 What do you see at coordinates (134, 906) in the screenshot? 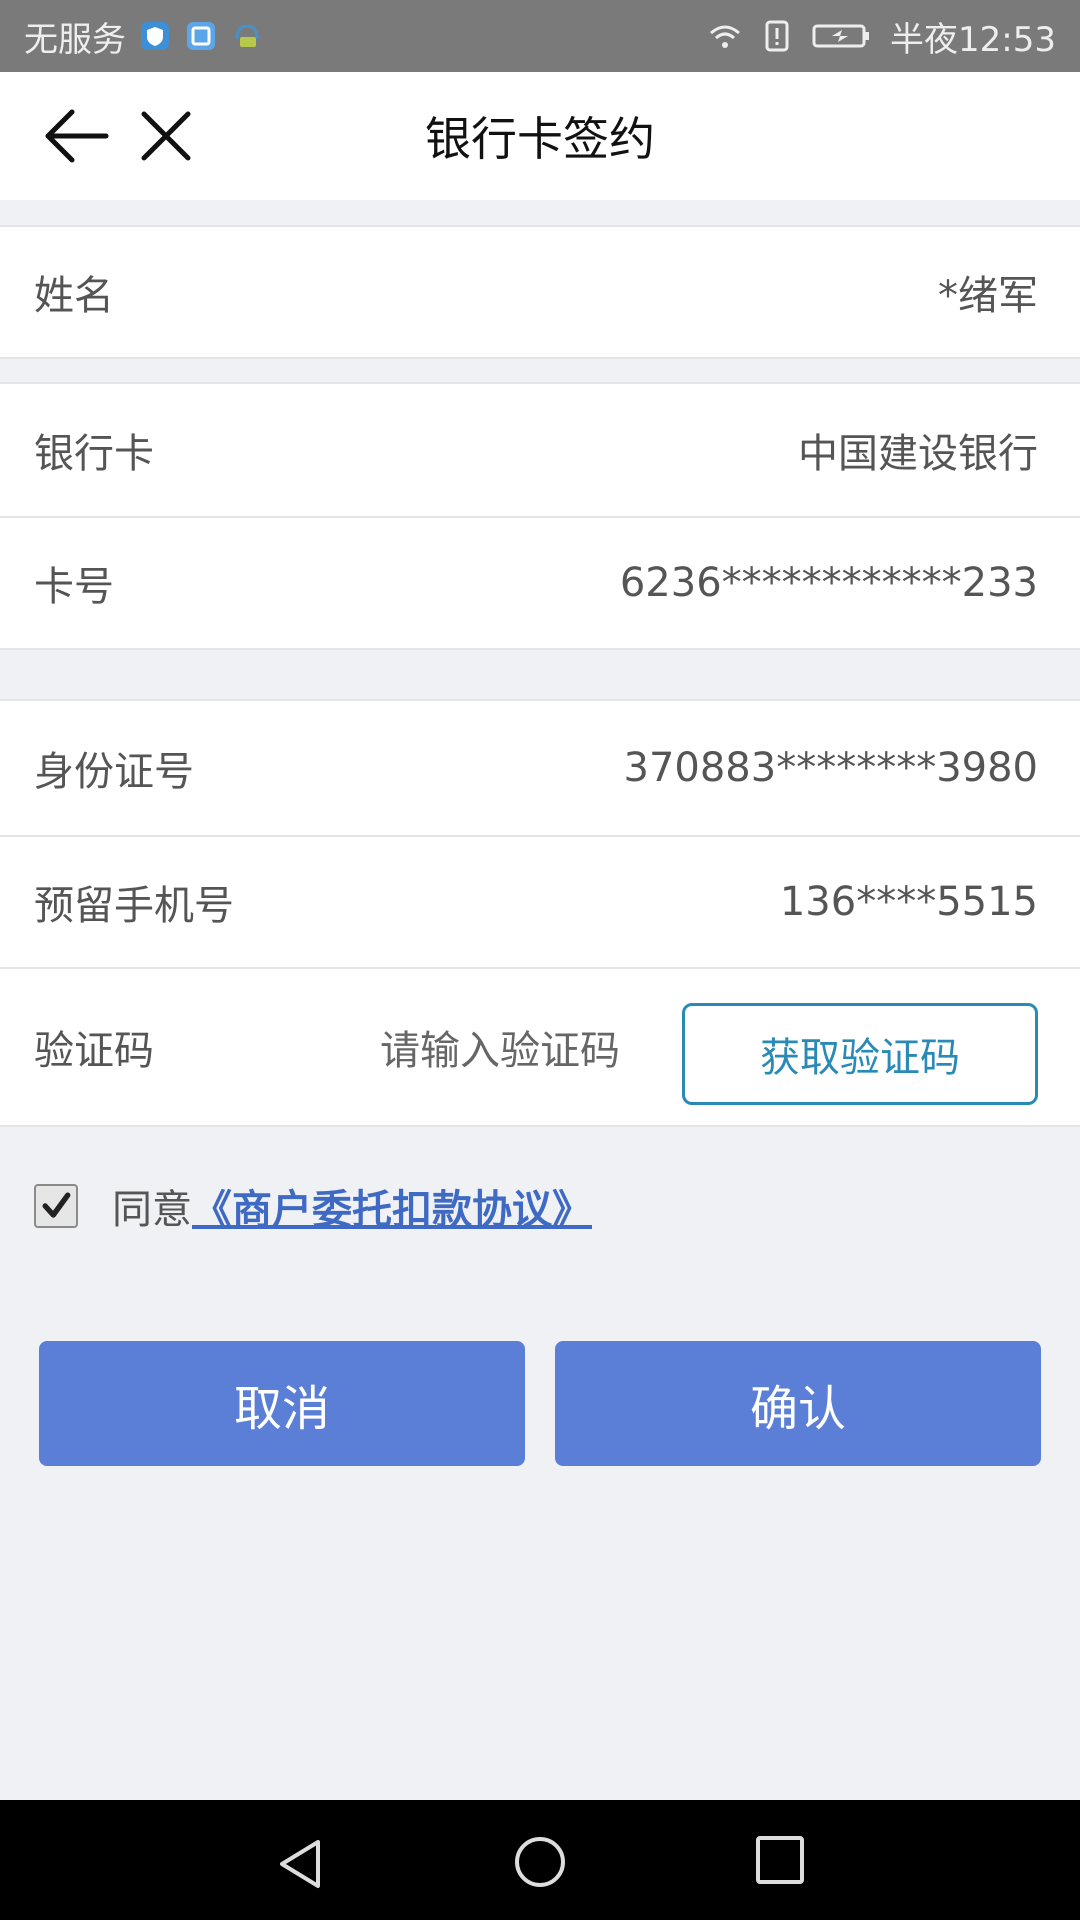
I see `phone-label: 预留手机号` at bounding box center [134, 906].